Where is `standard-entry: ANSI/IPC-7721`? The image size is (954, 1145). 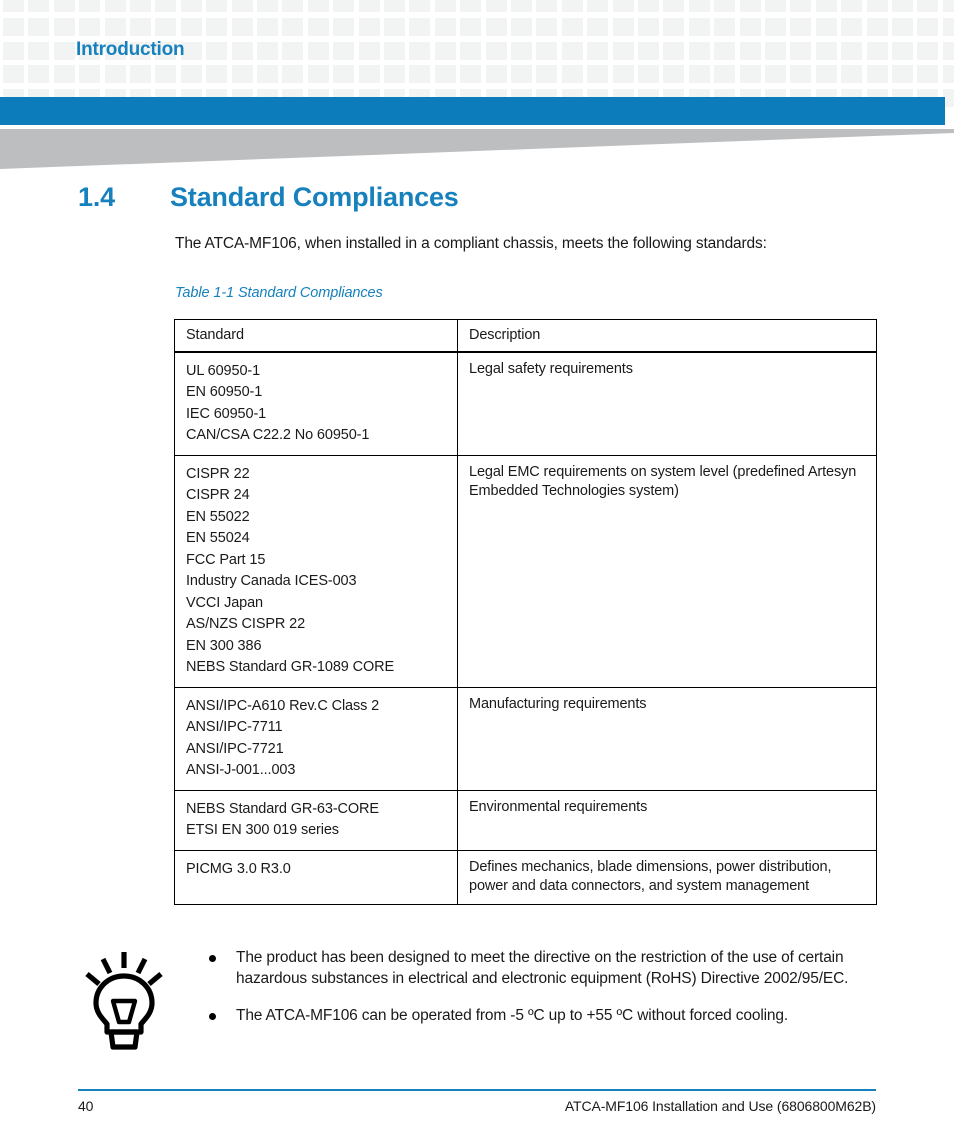
standard-entry: ANSI/IPC-7721 is located at coordinates (235, 748).